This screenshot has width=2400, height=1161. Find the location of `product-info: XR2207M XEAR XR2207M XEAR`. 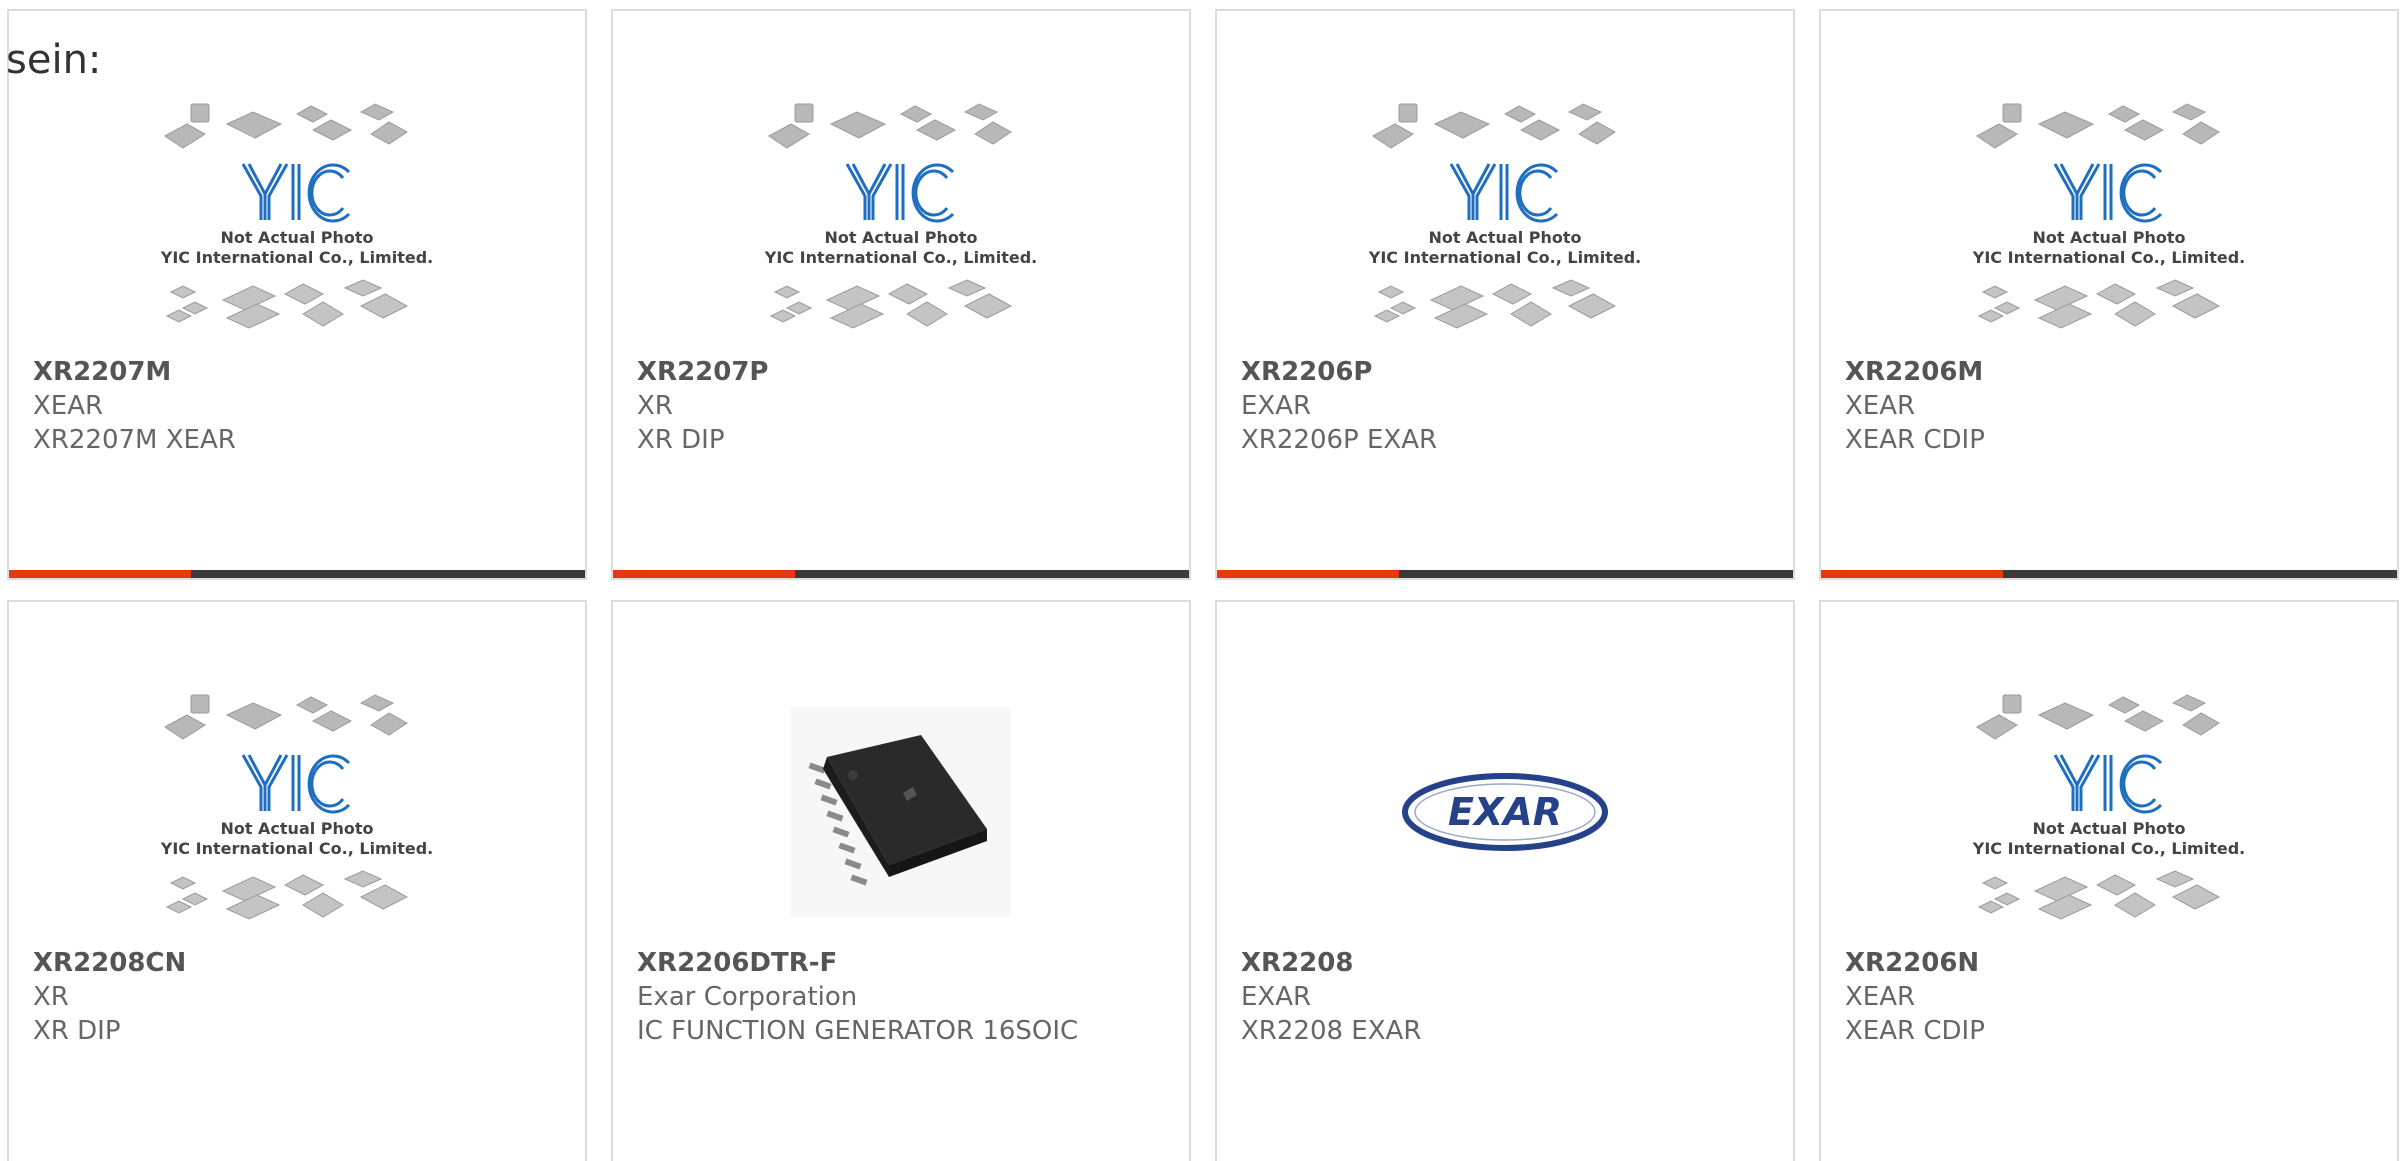

product-info: XR2207M XEAR XR2207M XEAR is located at coordinates (297, 406).